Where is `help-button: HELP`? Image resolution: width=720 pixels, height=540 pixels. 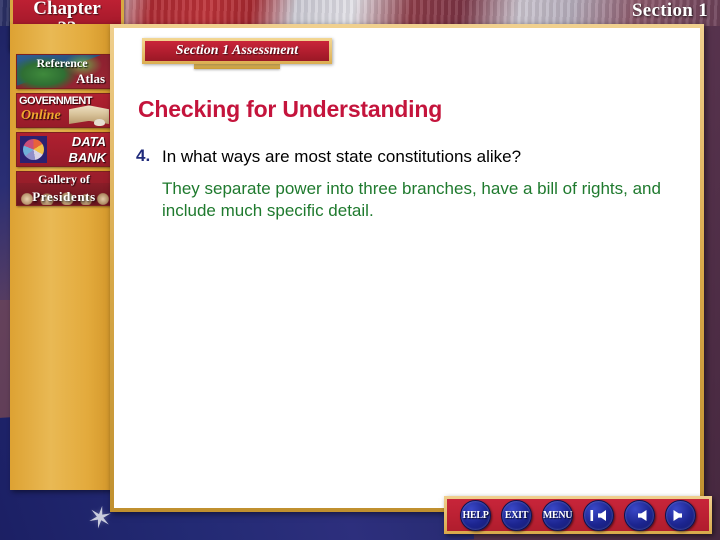
help-button: HELP is located at coordinates (475, 515).